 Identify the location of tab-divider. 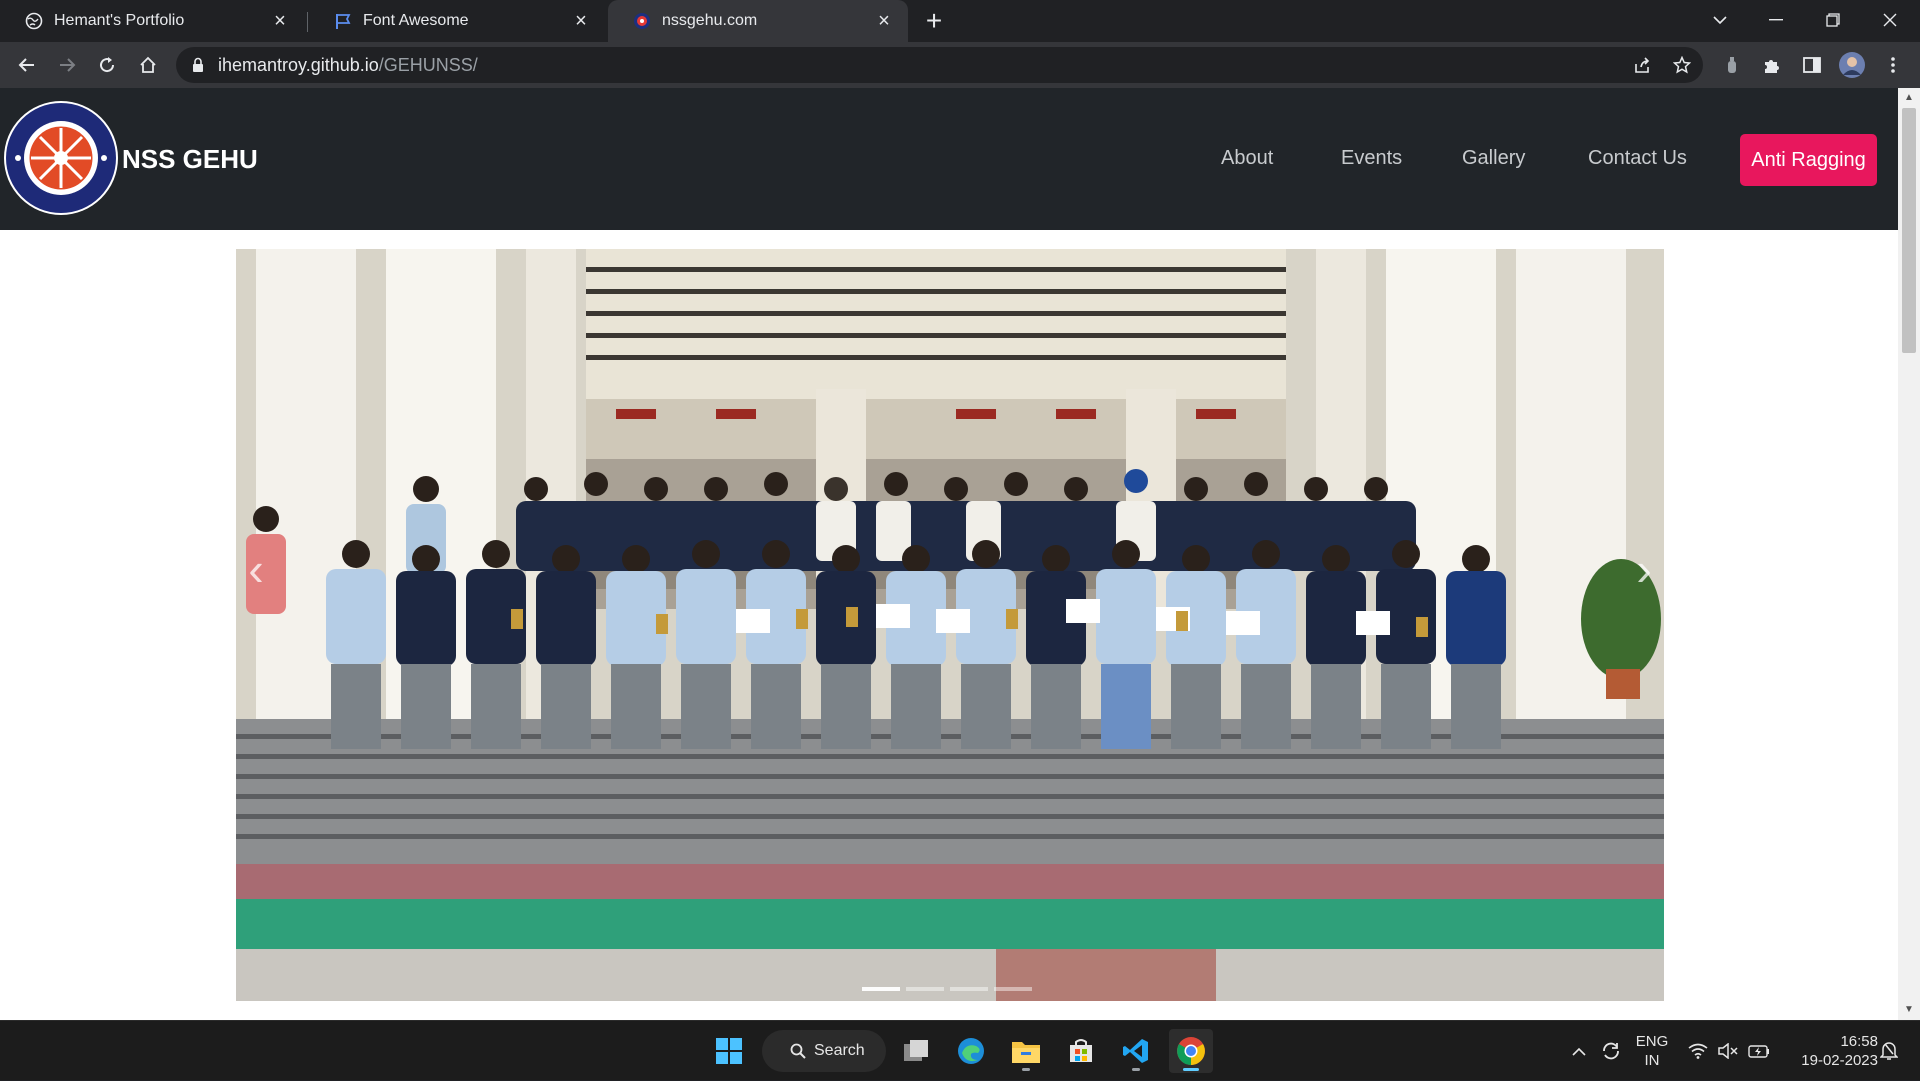
(307, 22).